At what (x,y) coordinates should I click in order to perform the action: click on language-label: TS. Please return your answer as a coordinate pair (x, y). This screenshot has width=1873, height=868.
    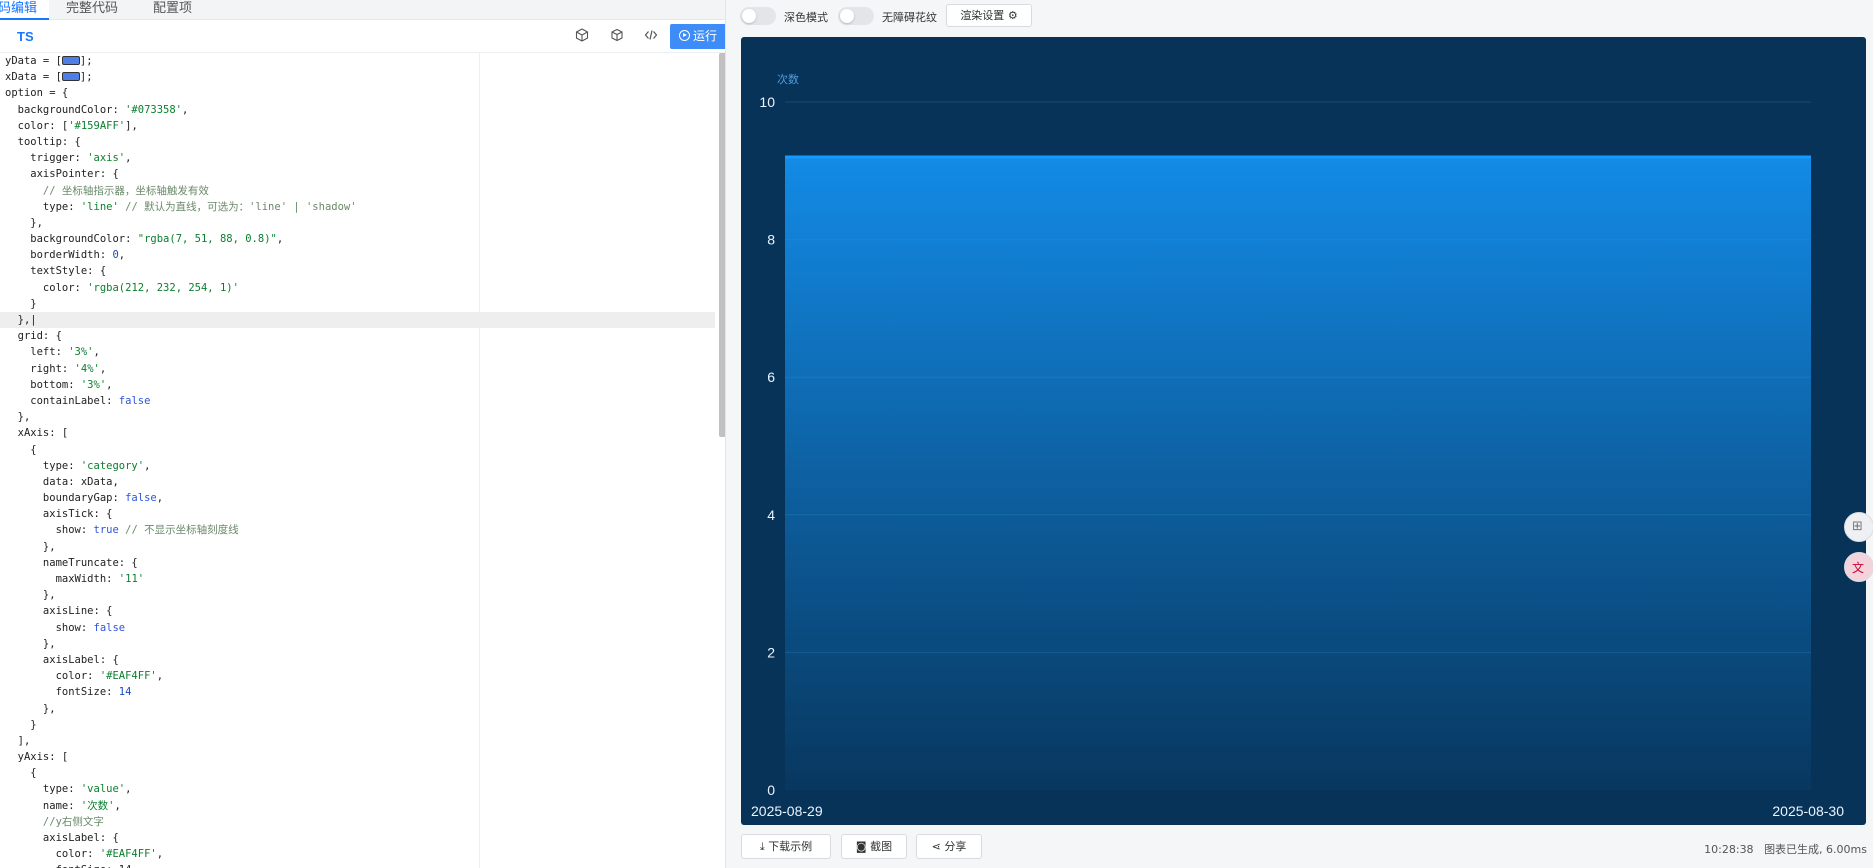
    Looking at the image, I should click on (25, 36).